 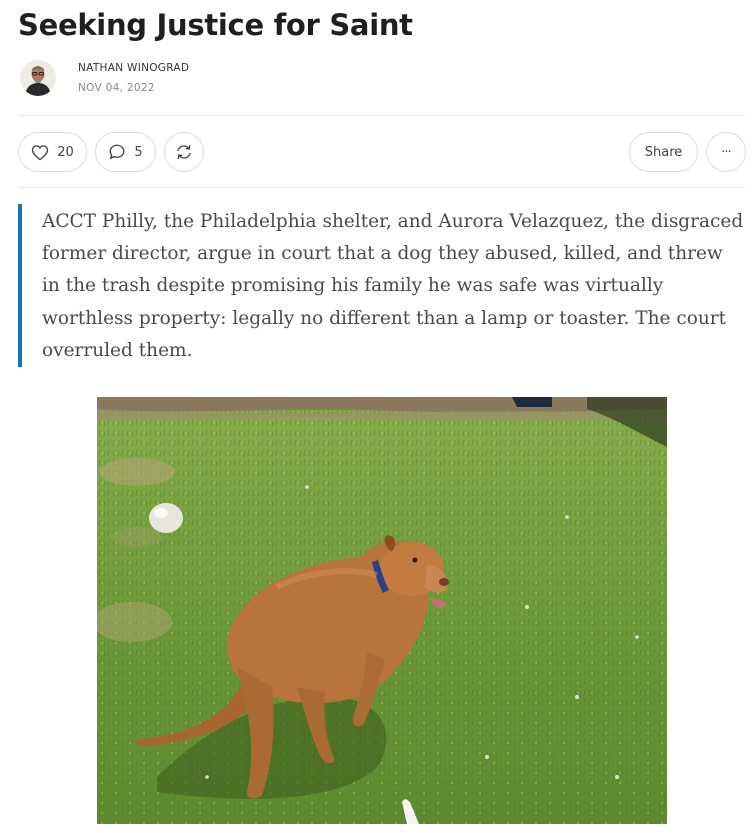 I want to click on author-avatar, so click(x=38, y=78).